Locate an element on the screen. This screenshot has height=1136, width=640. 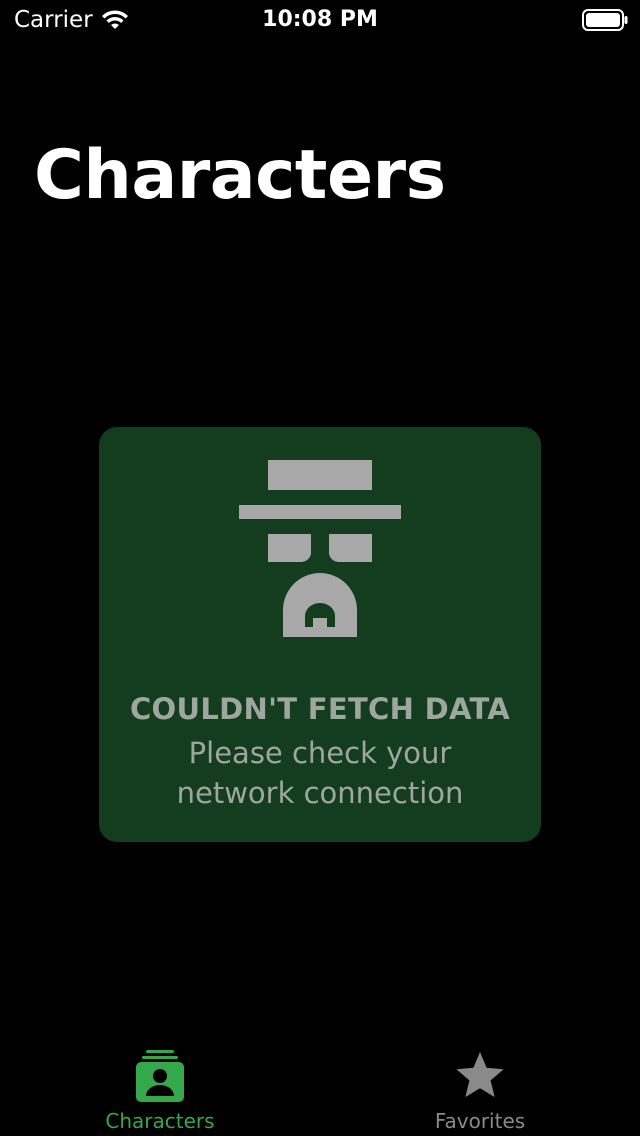
tab-characters: Characters is located at coordinates (160, 1086).